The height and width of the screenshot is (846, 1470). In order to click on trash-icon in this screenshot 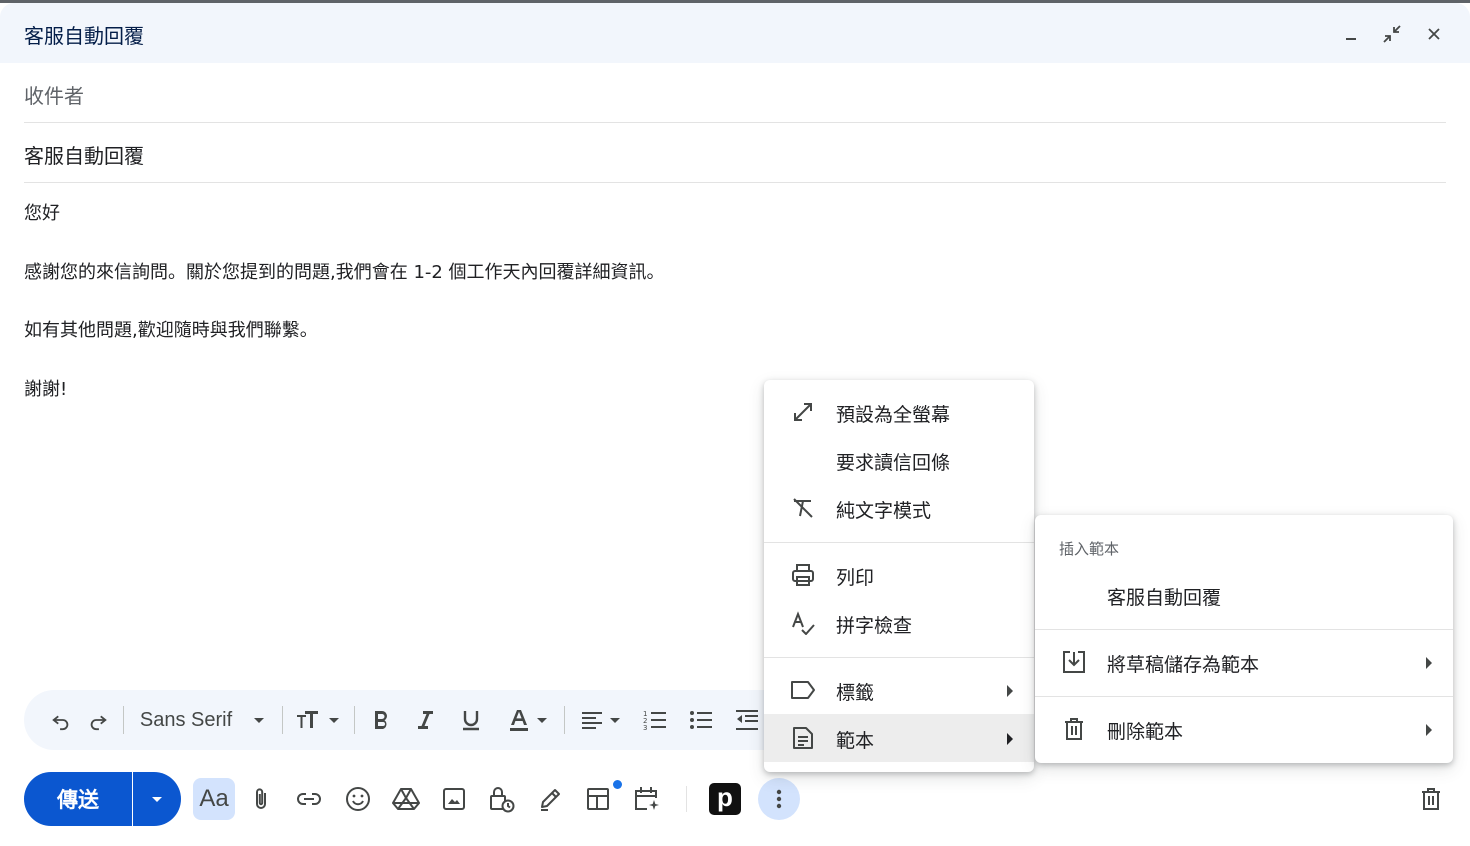, I will do `click(1074, 729)`.